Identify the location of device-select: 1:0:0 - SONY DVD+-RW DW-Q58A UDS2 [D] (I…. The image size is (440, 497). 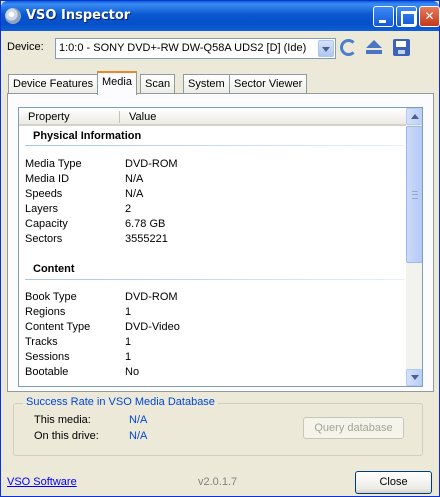
(195, 48).